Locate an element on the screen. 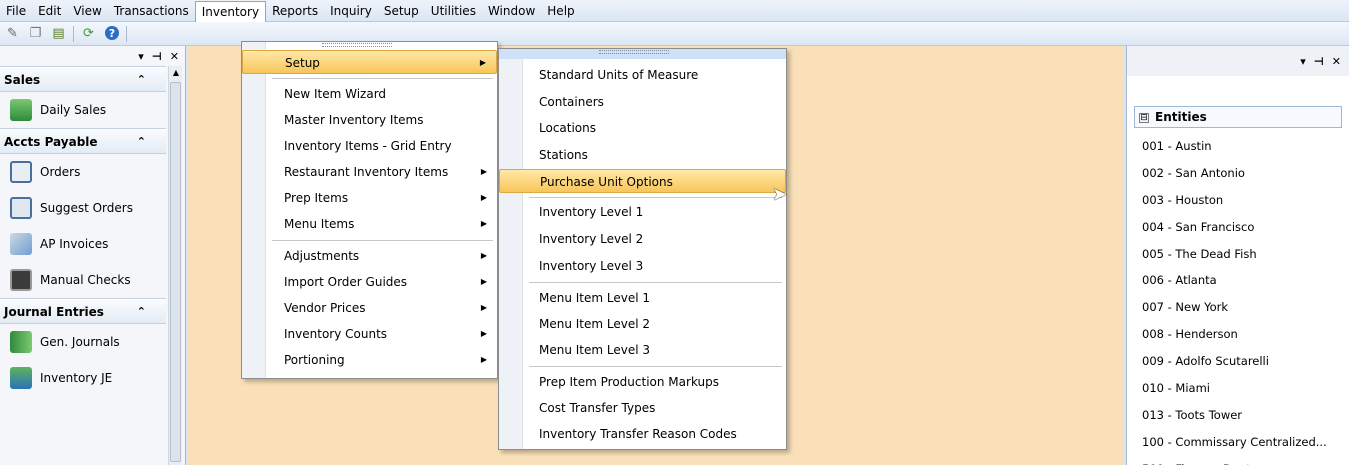  nav-item-inventory-je: Inventory JE is located at coordinates (83, 378).